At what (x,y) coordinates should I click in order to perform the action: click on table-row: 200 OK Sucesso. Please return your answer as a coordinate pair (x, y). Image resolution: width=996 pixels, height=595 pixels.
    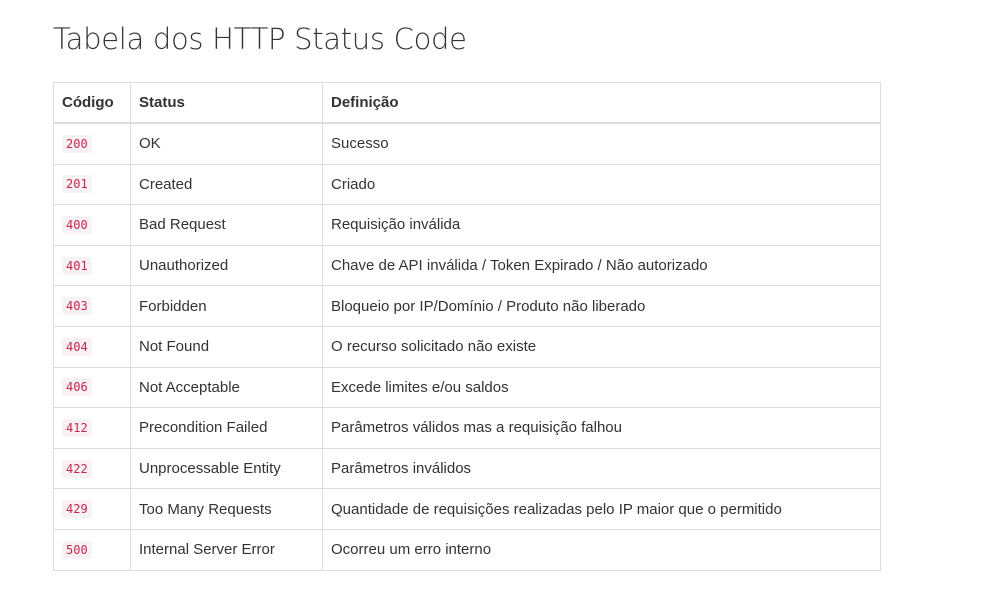
    Looking at the image, I should click on (467, 143).